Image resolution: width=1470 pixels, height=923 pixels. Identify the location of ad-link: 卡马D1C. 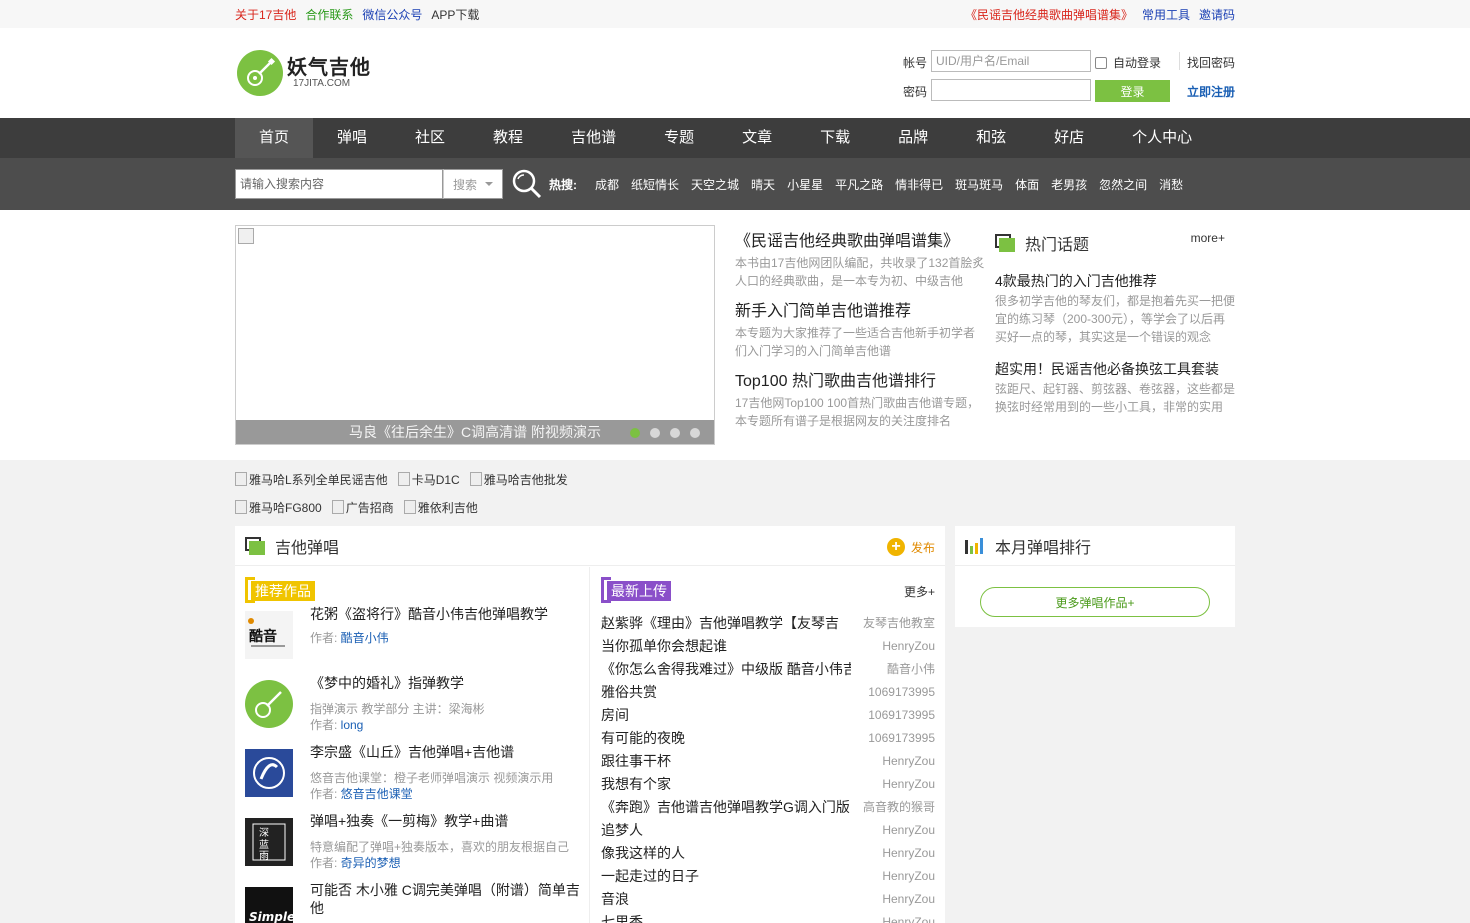
(428, 479).